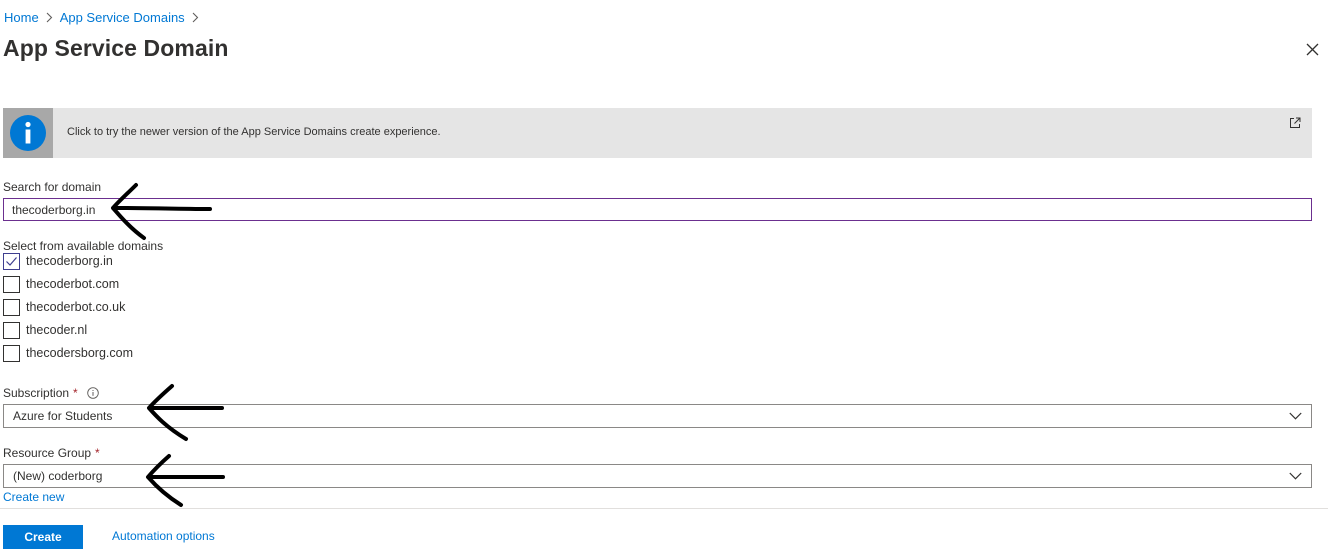  Describe the element at coordinates (63, 416) in the screenshot. I see `subscription-value: Azure for Students` at that location.